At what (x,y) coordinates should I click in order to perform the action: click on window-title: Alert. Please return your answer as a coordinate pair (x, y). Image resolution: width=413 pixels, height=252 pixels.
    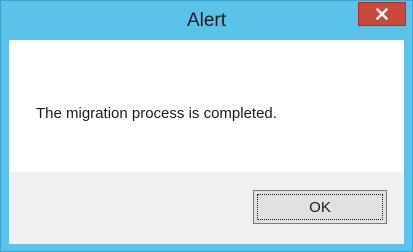
    Looking at the image, I should click on (206, 20).